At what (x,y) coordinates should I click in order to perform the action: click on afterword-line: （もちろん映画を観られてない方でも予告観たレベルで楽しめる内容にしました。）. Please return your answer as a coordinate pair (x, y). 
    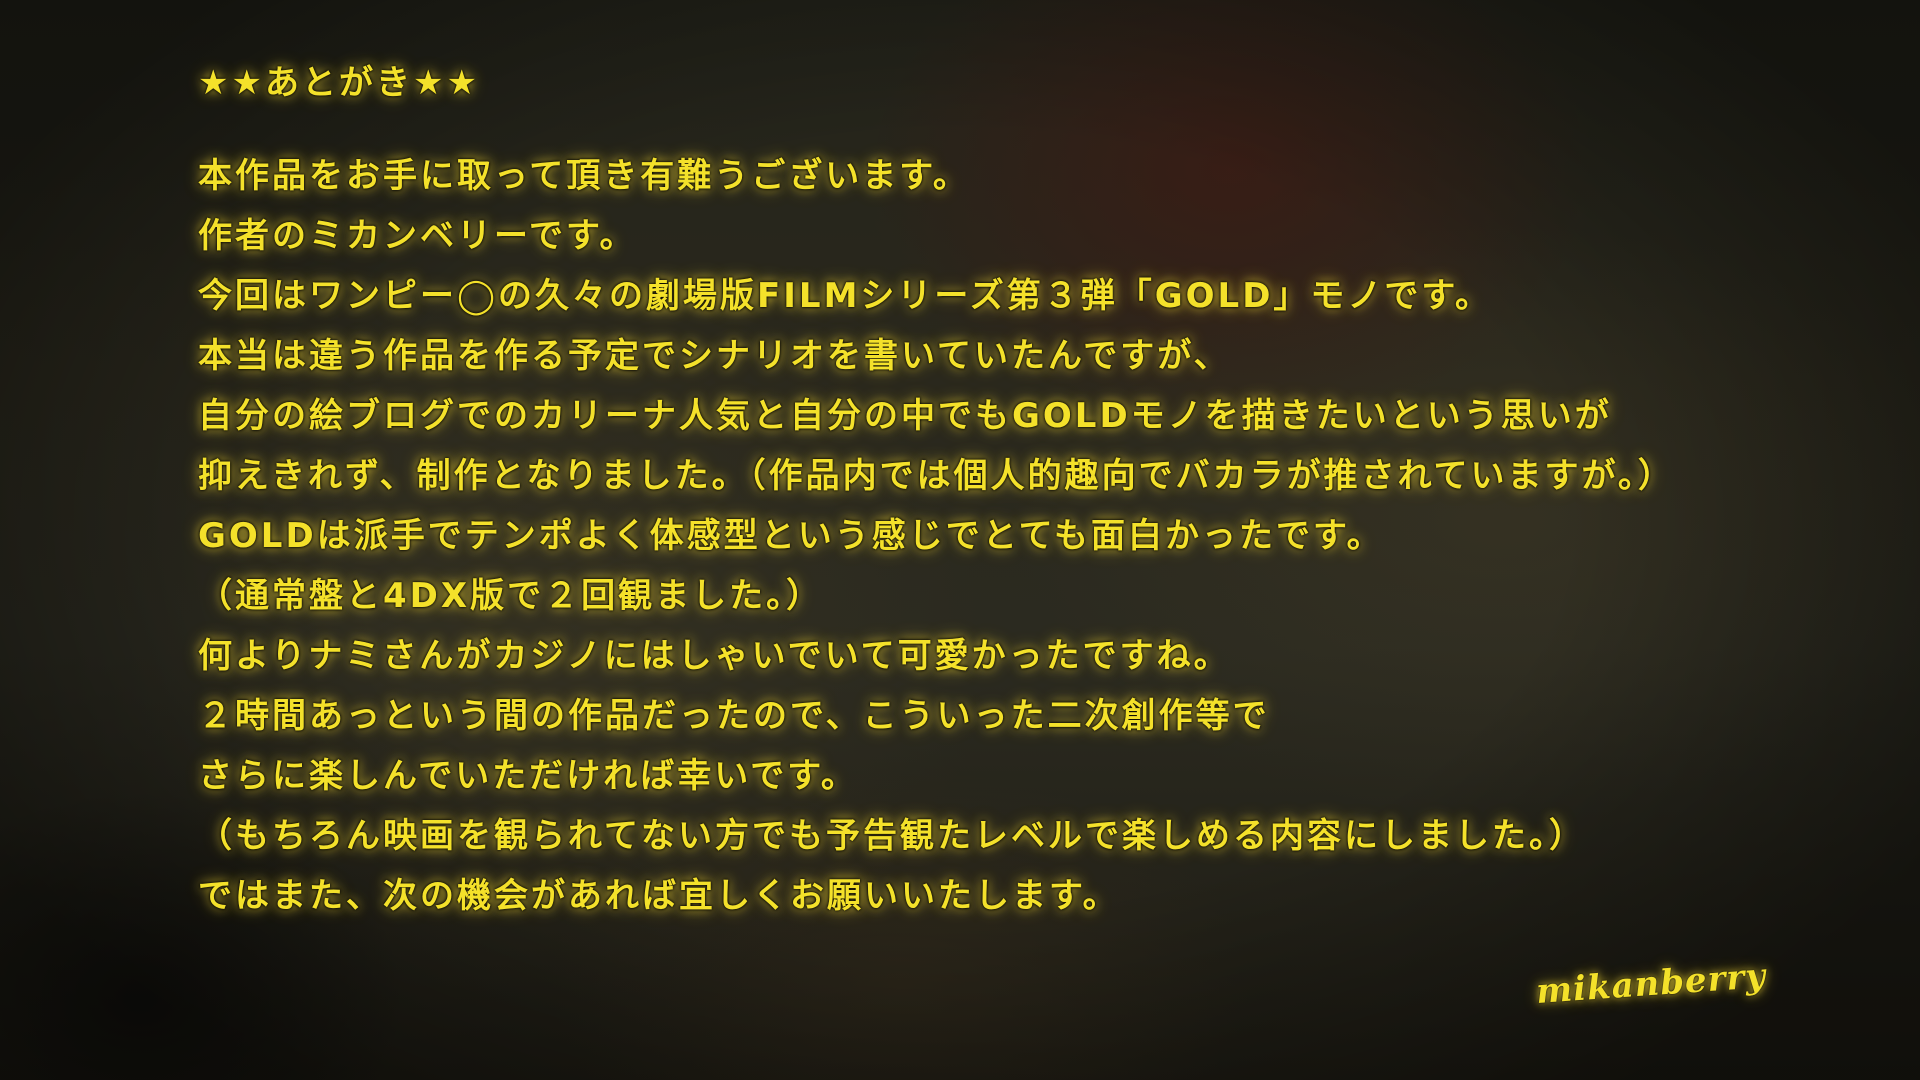
    Looking at the image, I should click on (892, 836).